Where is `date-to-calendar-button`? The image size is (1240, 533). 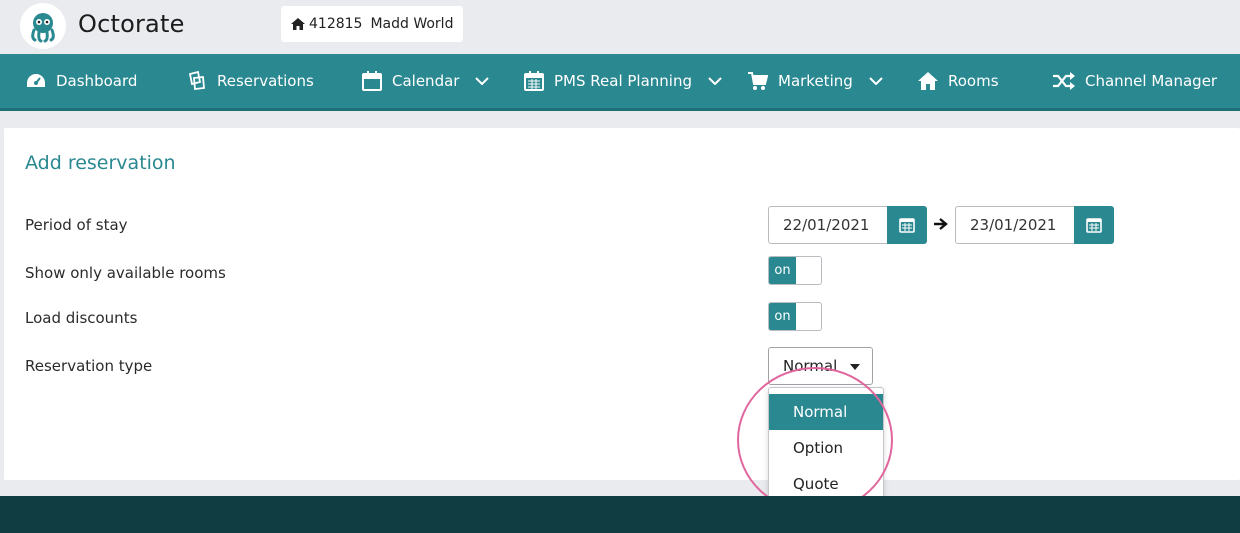 date-to-calendar-button is located at coordinates (1094, 225).